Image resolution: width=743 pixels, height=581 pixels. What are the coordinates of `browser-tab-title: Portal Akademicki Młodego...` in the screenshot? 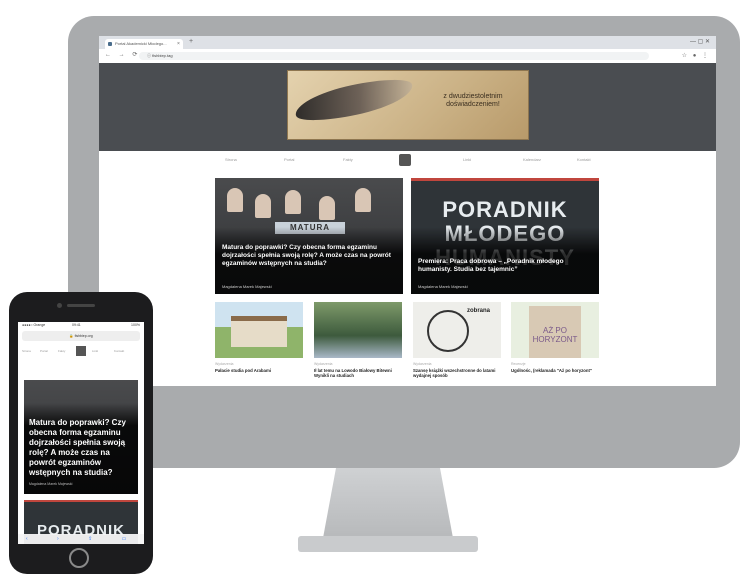 It's located at (141, 43).